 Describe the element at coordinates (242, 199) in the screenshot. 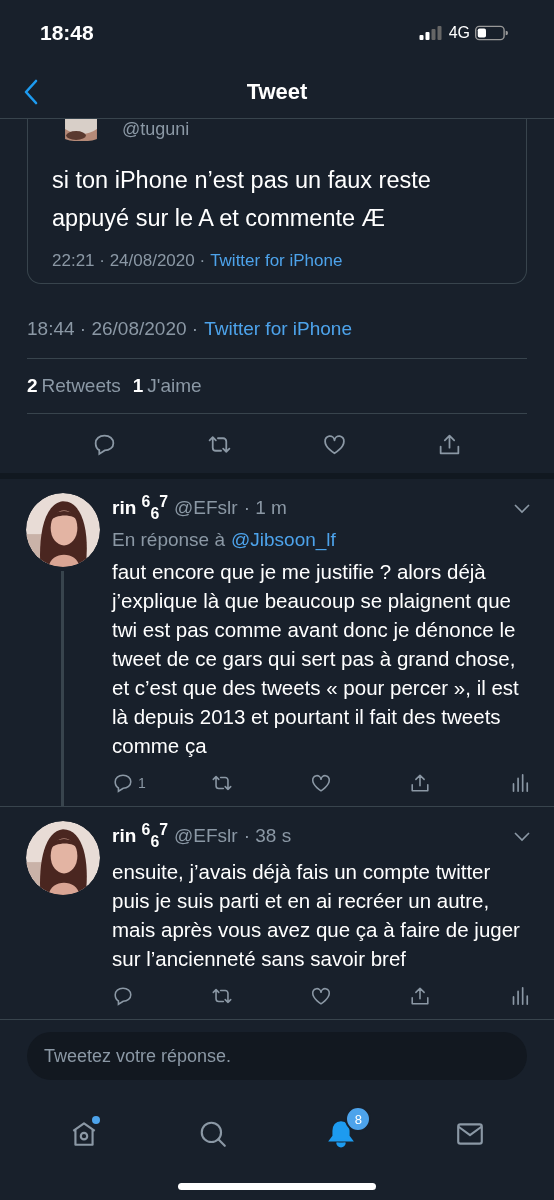

I see `quoted-tweet-text: si ton iPhone n’est pas un faux reste appuyé sur le A et commente Æ` at that location.